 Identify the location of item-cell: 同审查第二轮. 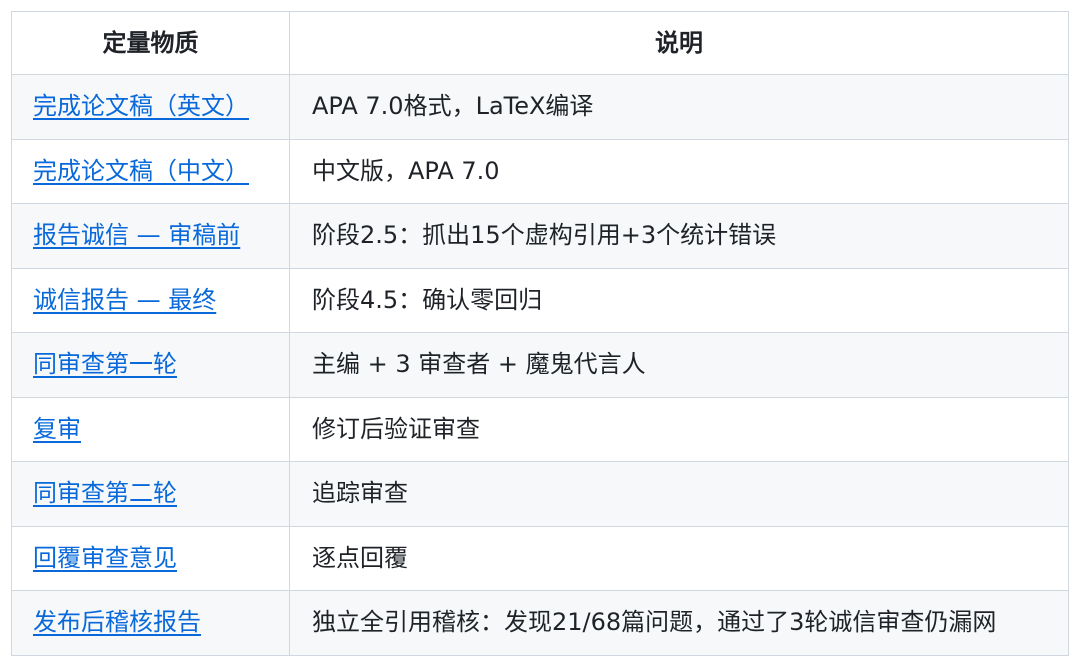
(150, 494).